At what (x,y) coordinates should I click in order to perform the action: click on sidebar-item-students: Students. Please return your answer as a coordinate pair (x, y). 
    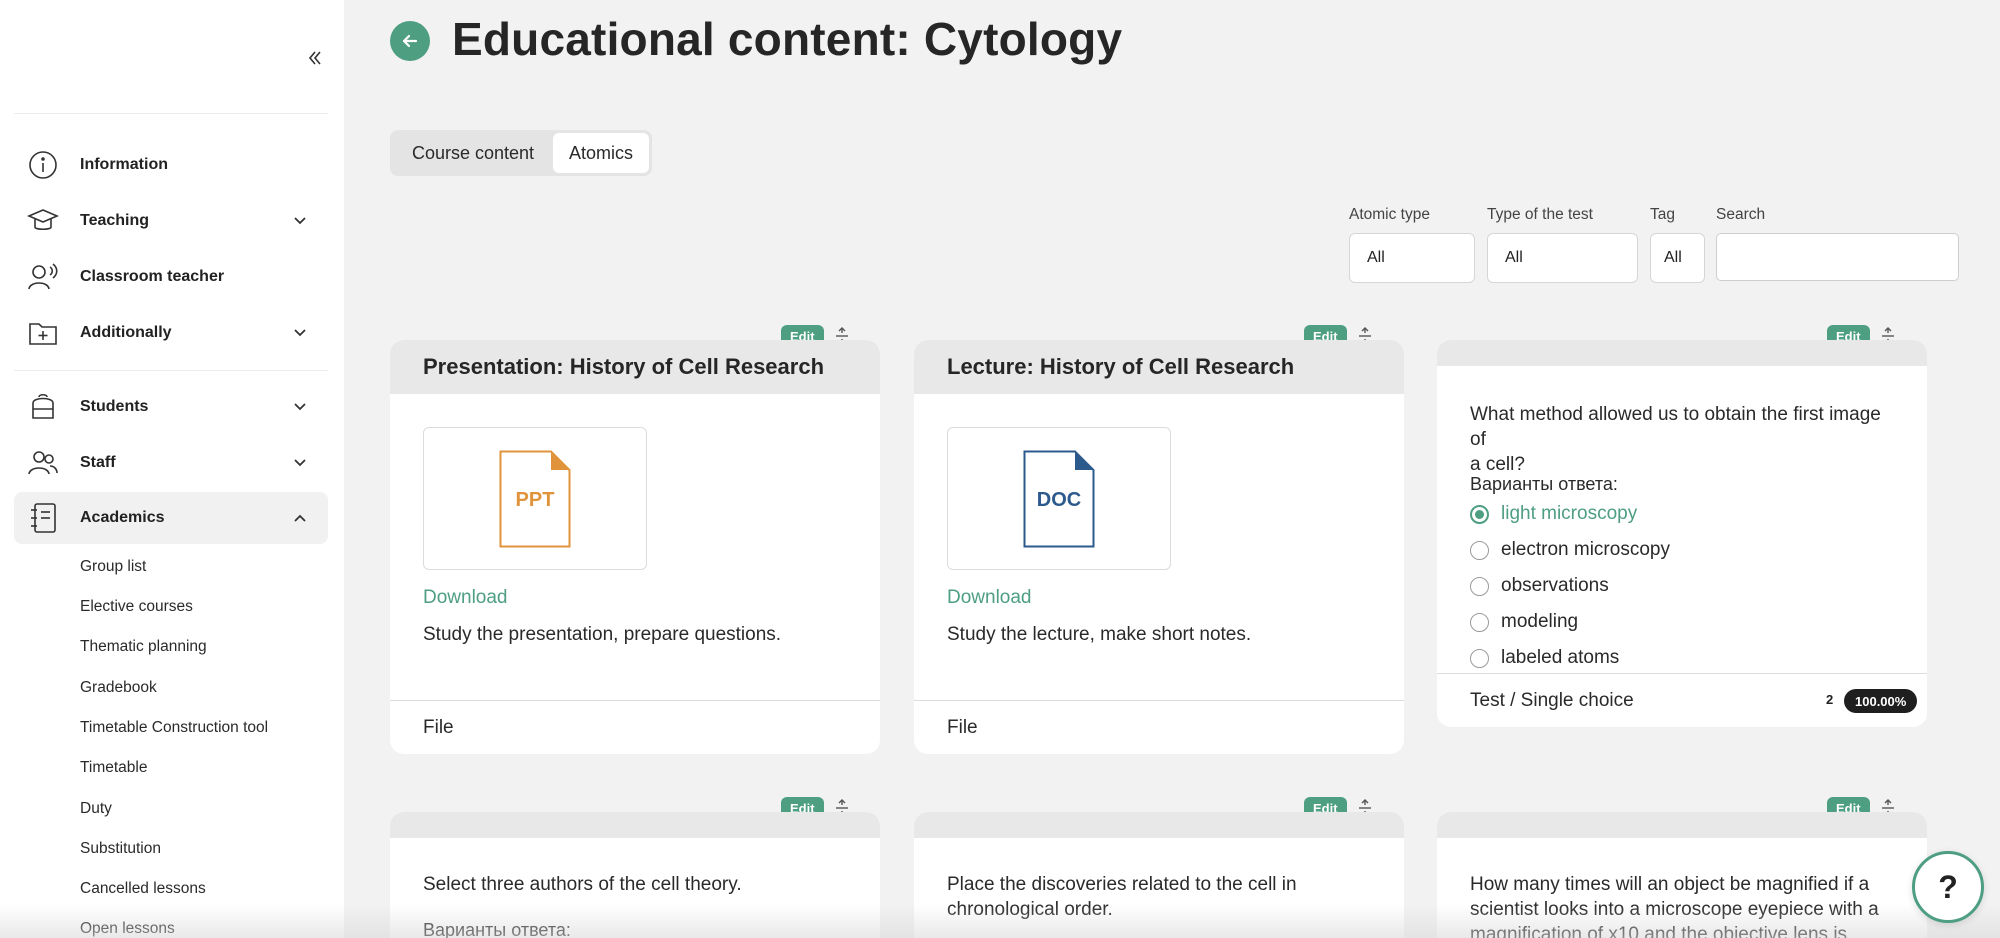
    Looking at the image, I should click on (171, 407).